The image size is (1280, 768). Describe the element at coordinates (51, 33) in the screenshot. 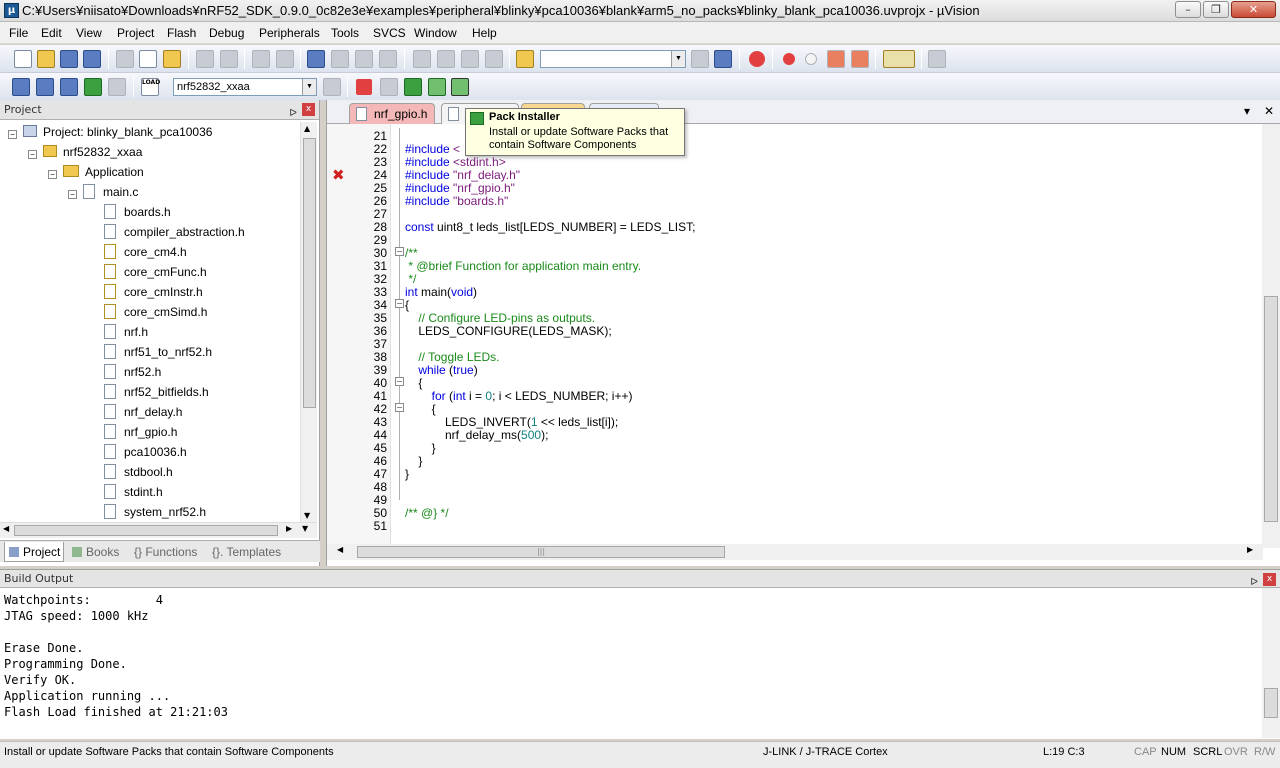

I see `menu-edit: Edit` at that location.